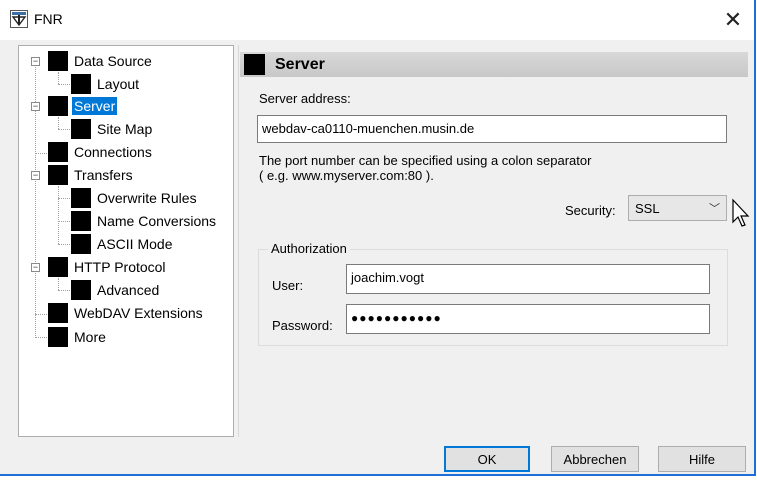 The image size is (757, 483). What do you see at coordinates (135, 198) in the screenshot?
I see `tree-item-overwrite-rules: Overwrite Rules` at bounding box center [135, 198].